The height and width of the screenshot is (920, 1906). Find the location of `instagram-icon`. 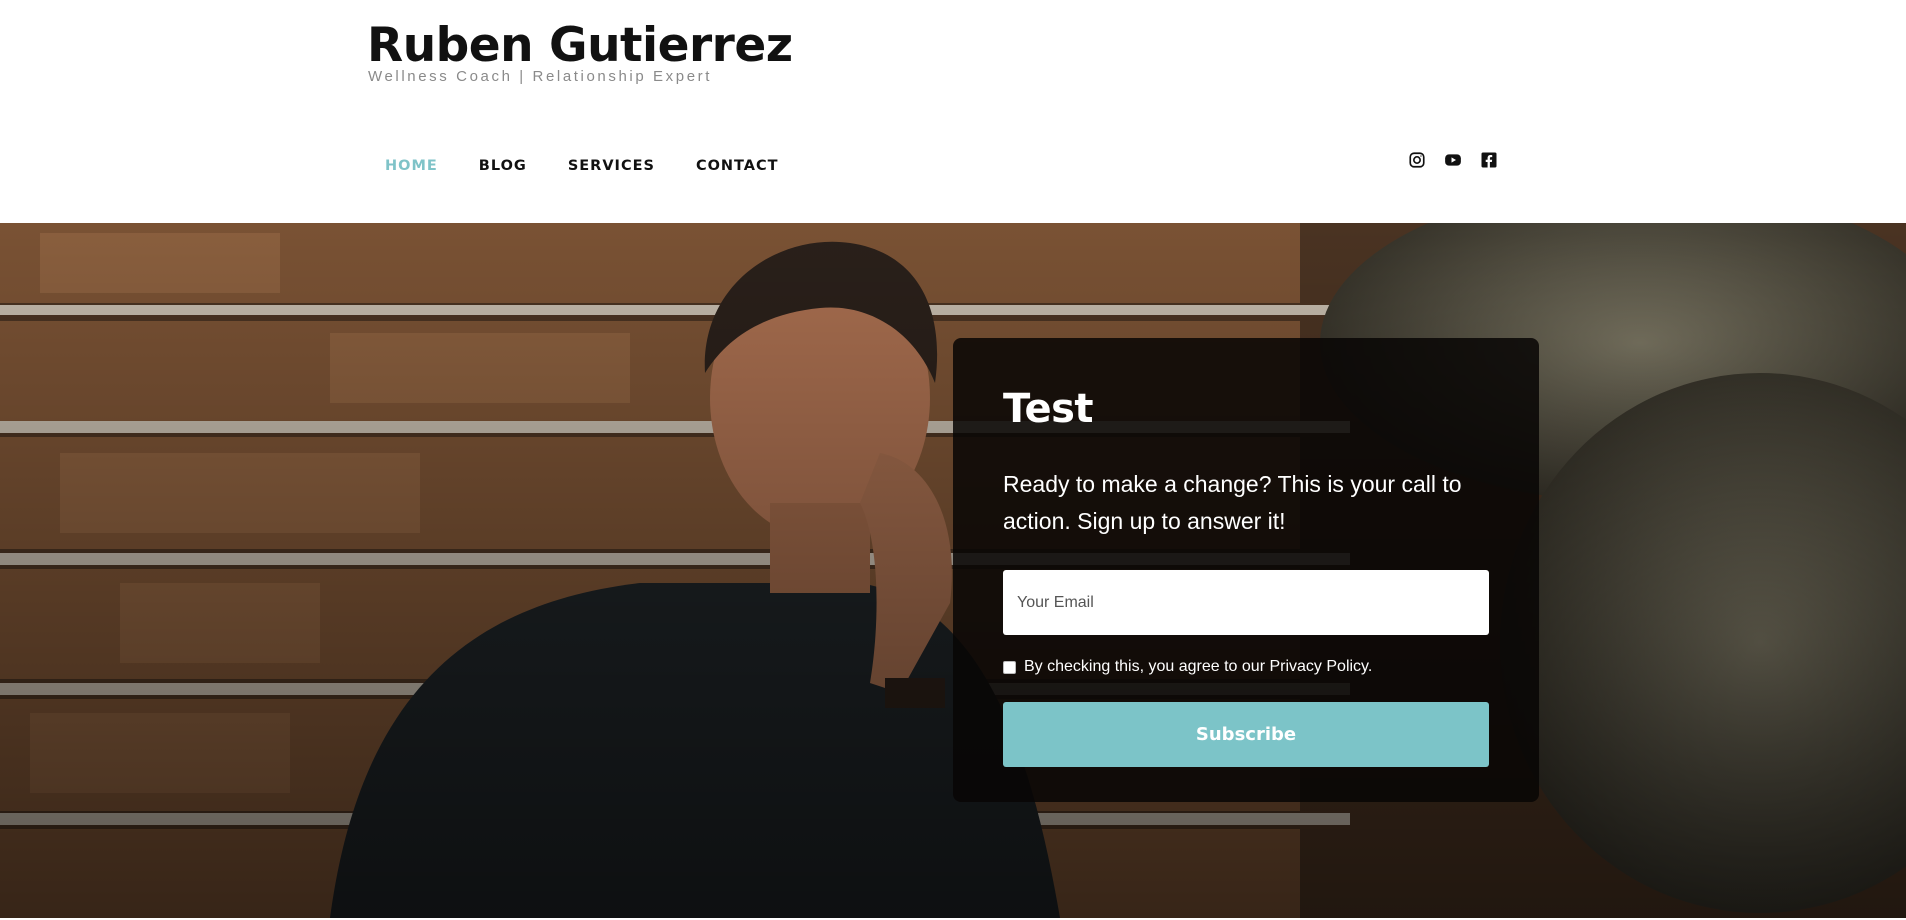

instagram-icon is located at coordinates (1417, 160).